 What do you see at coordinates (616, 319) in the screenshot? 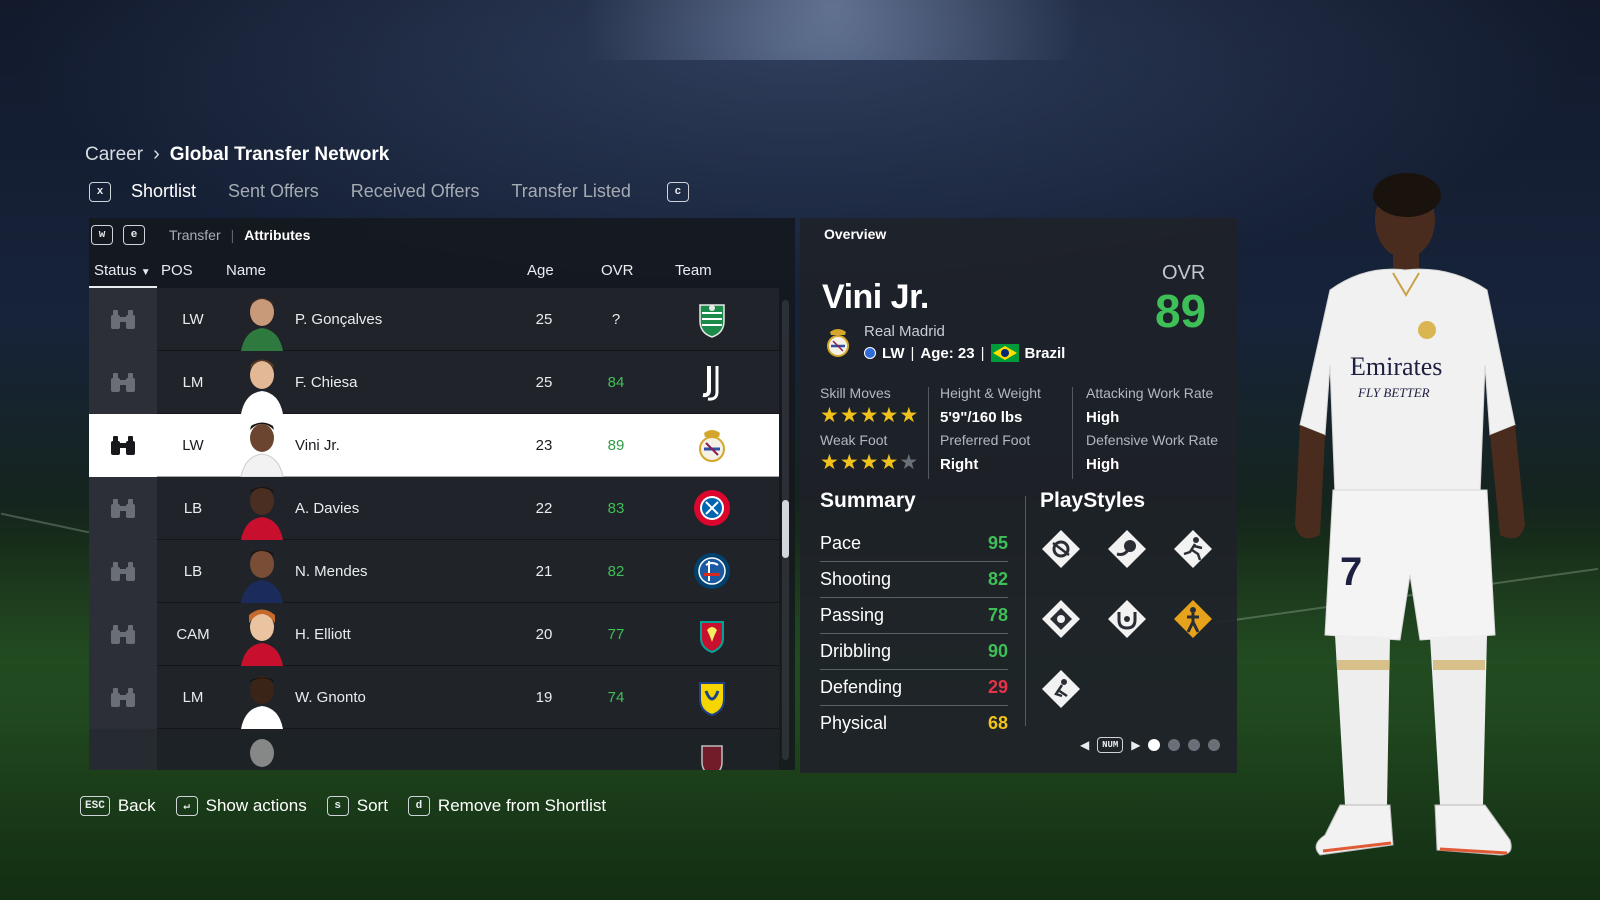
I see `player-ovr: ?` at bounding box center [616, 319].